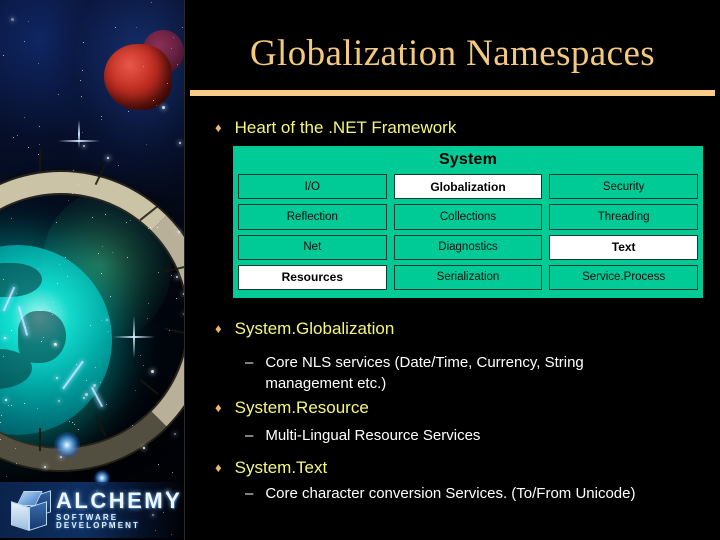 This screenshot has width=720, height=540. I want to click on namespace-cell: Resources, so click(312, 277).